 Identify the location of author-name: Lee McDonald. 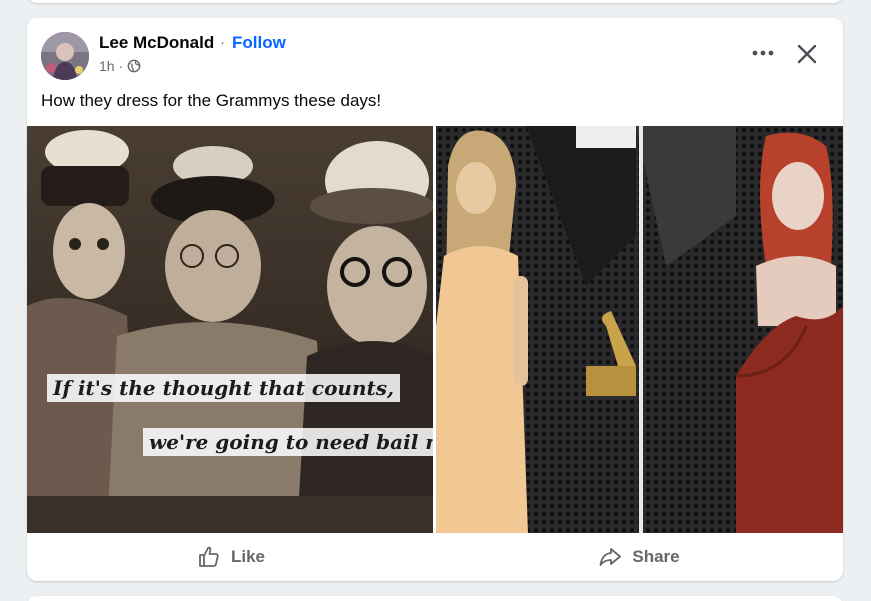
(156, 43).